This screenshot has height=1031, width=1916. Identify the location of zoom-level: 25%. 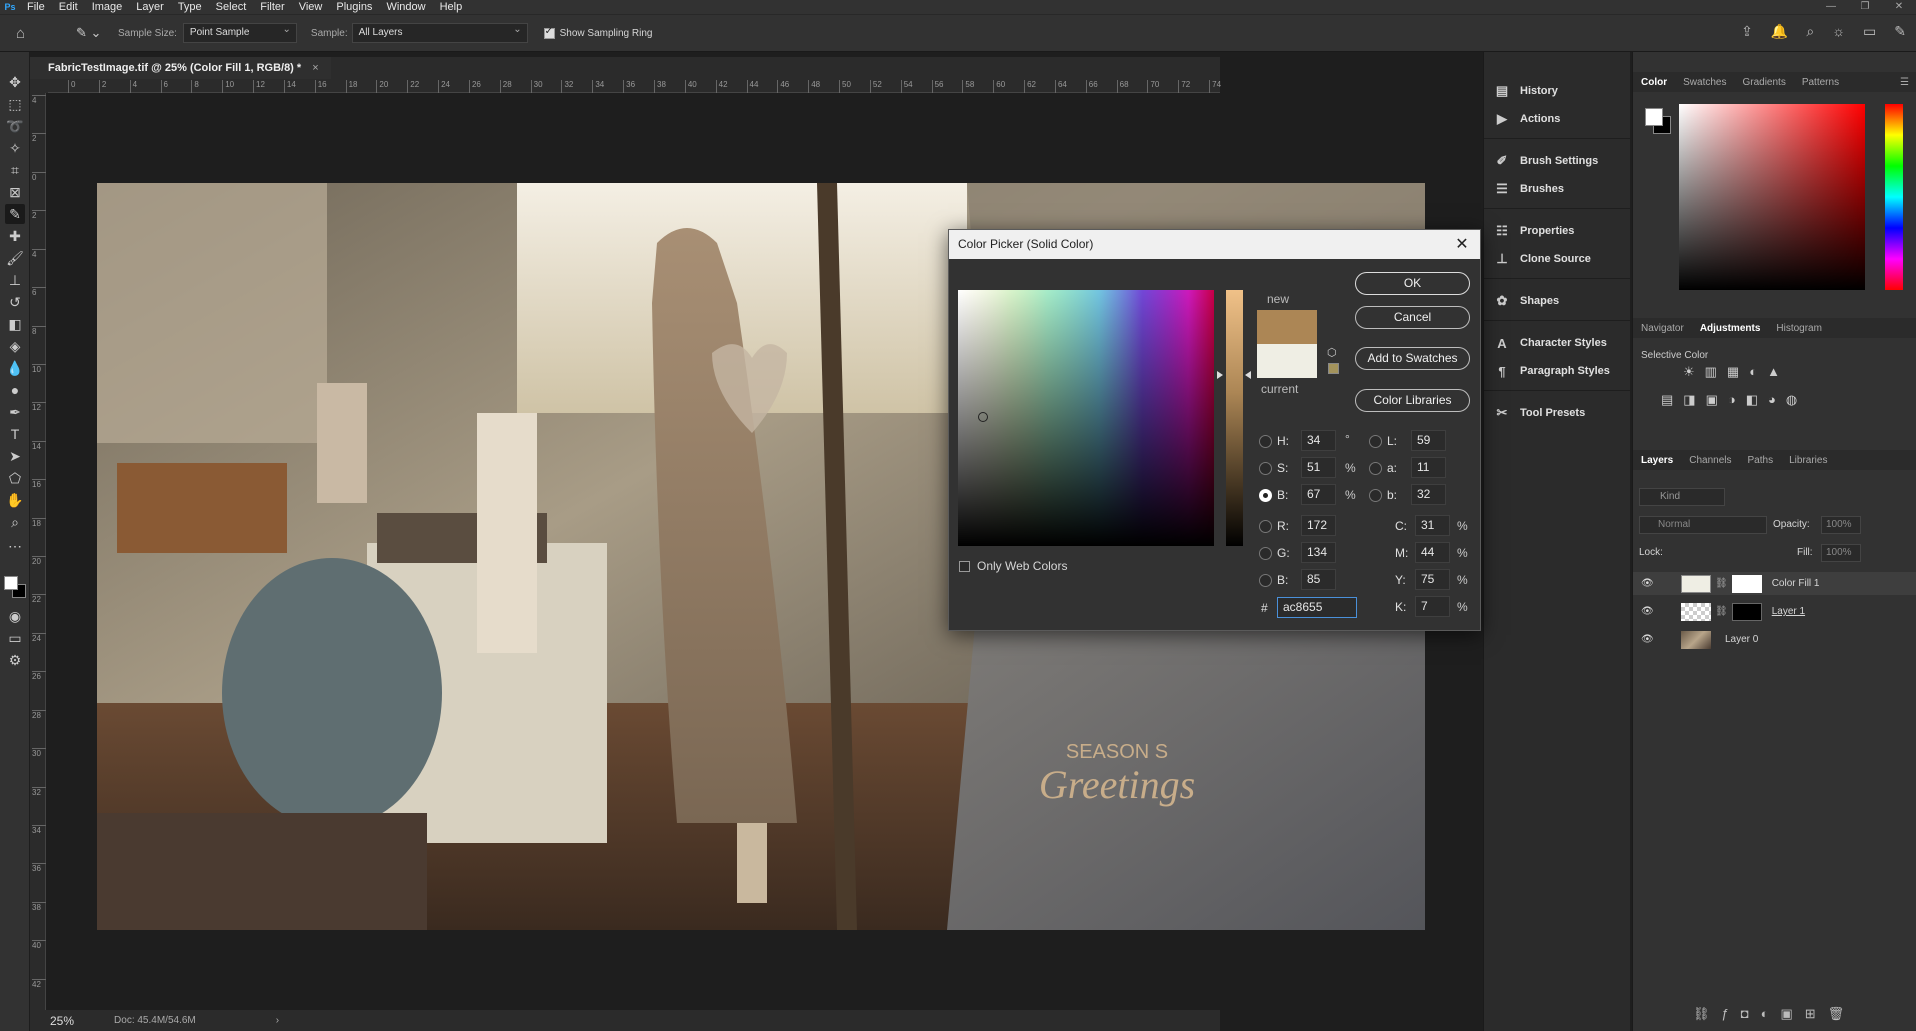
(62, 1021).